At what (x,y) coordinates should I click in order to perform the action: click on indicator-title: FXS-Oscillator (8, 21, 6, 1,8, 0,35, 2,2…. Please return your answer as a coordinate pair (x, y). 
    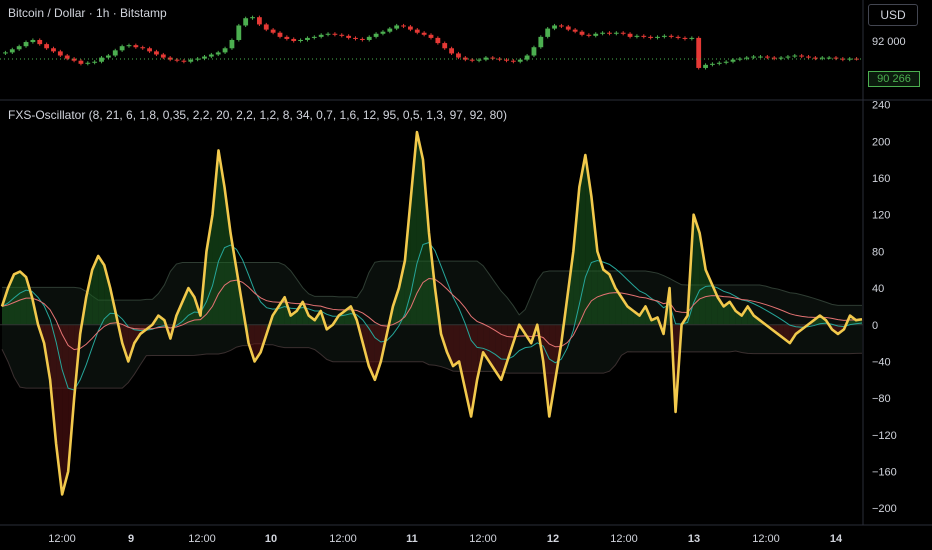
    Looking at the image, I should click on (257, 115).